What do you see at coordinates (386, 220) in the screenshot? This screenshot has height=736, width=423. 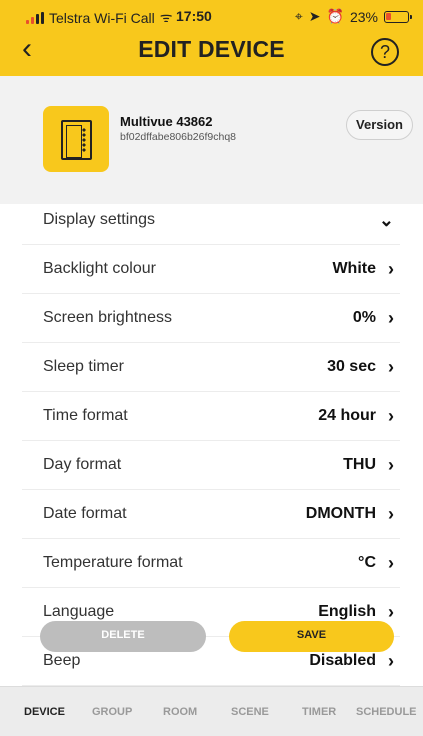 I see `chevron-down-icon: ⌄` at bounding box center [386, 220].